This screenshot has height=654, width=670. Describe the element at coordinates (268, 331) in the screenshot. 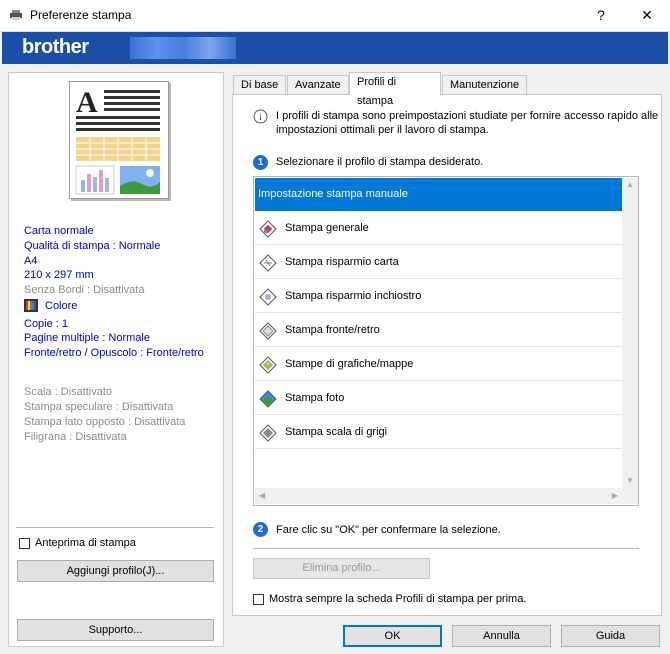

I see `duplex-icon` at that location.